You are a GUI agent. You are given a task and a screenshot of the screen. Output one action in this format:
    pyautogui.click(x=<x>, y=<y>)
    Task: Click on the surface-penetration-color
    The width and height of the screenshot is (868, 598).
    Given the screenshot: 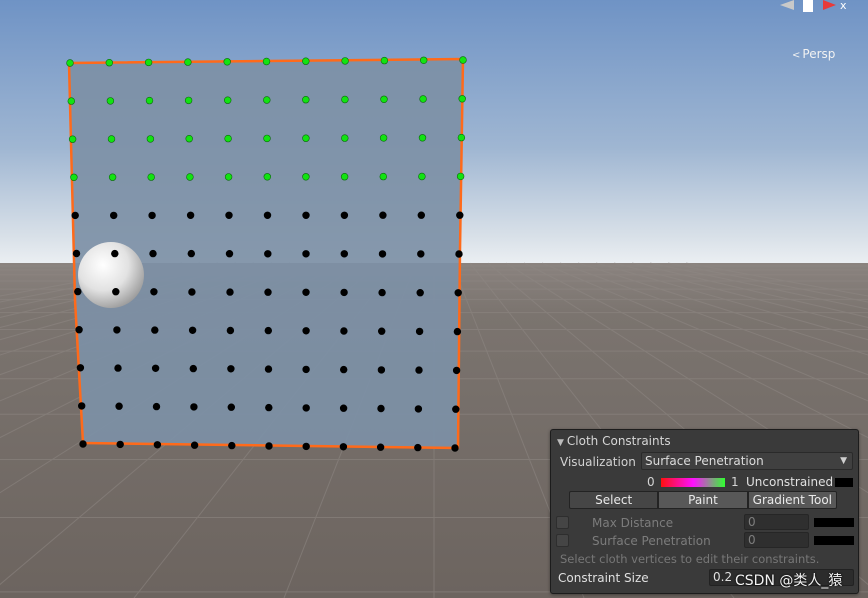 What is the action you would take?
    pyautogui.click(x=834, y=540)
    